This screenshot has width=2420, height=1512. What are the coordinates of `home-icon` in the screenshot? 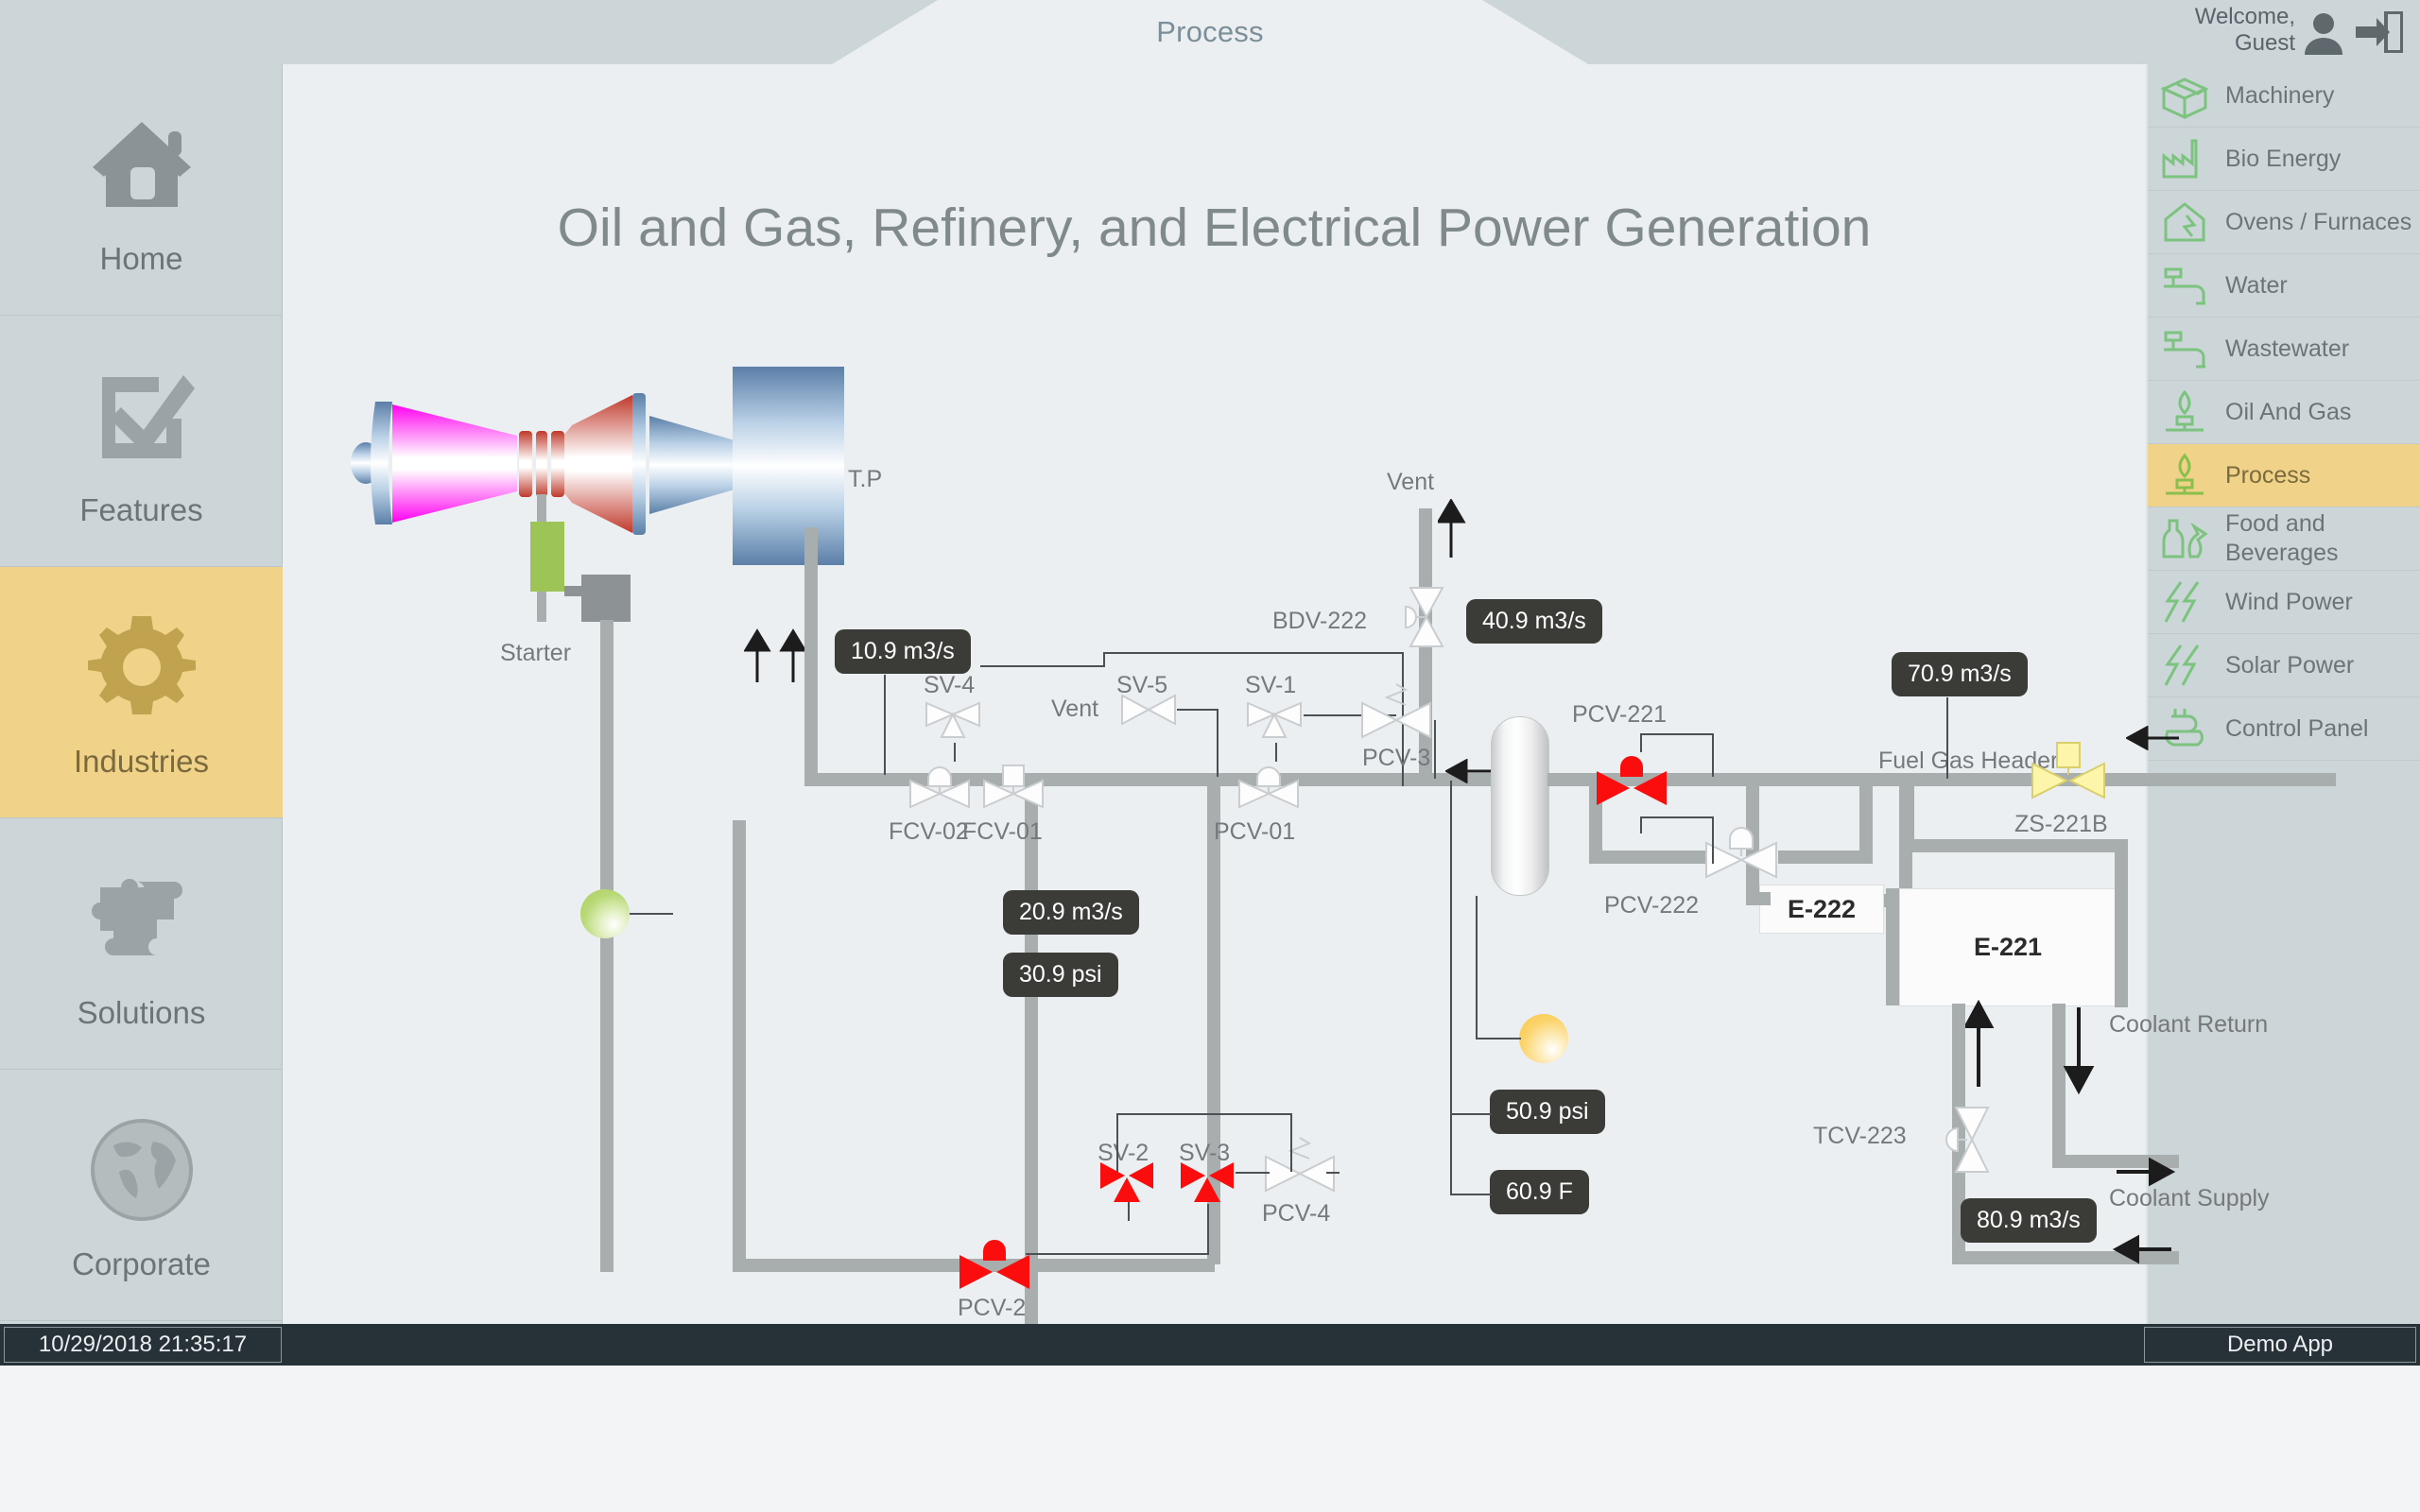 It's located at (141, 164).